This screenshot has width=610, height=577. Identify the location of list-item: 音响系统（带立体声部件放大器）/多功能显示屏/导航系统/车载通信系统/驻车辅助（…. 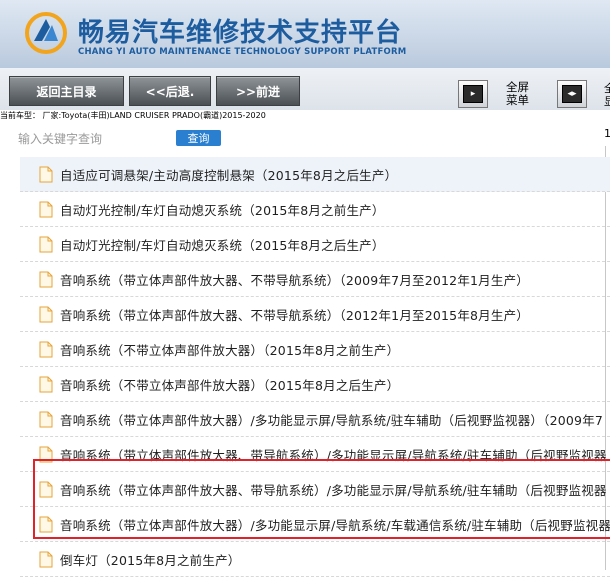
(315, 524).